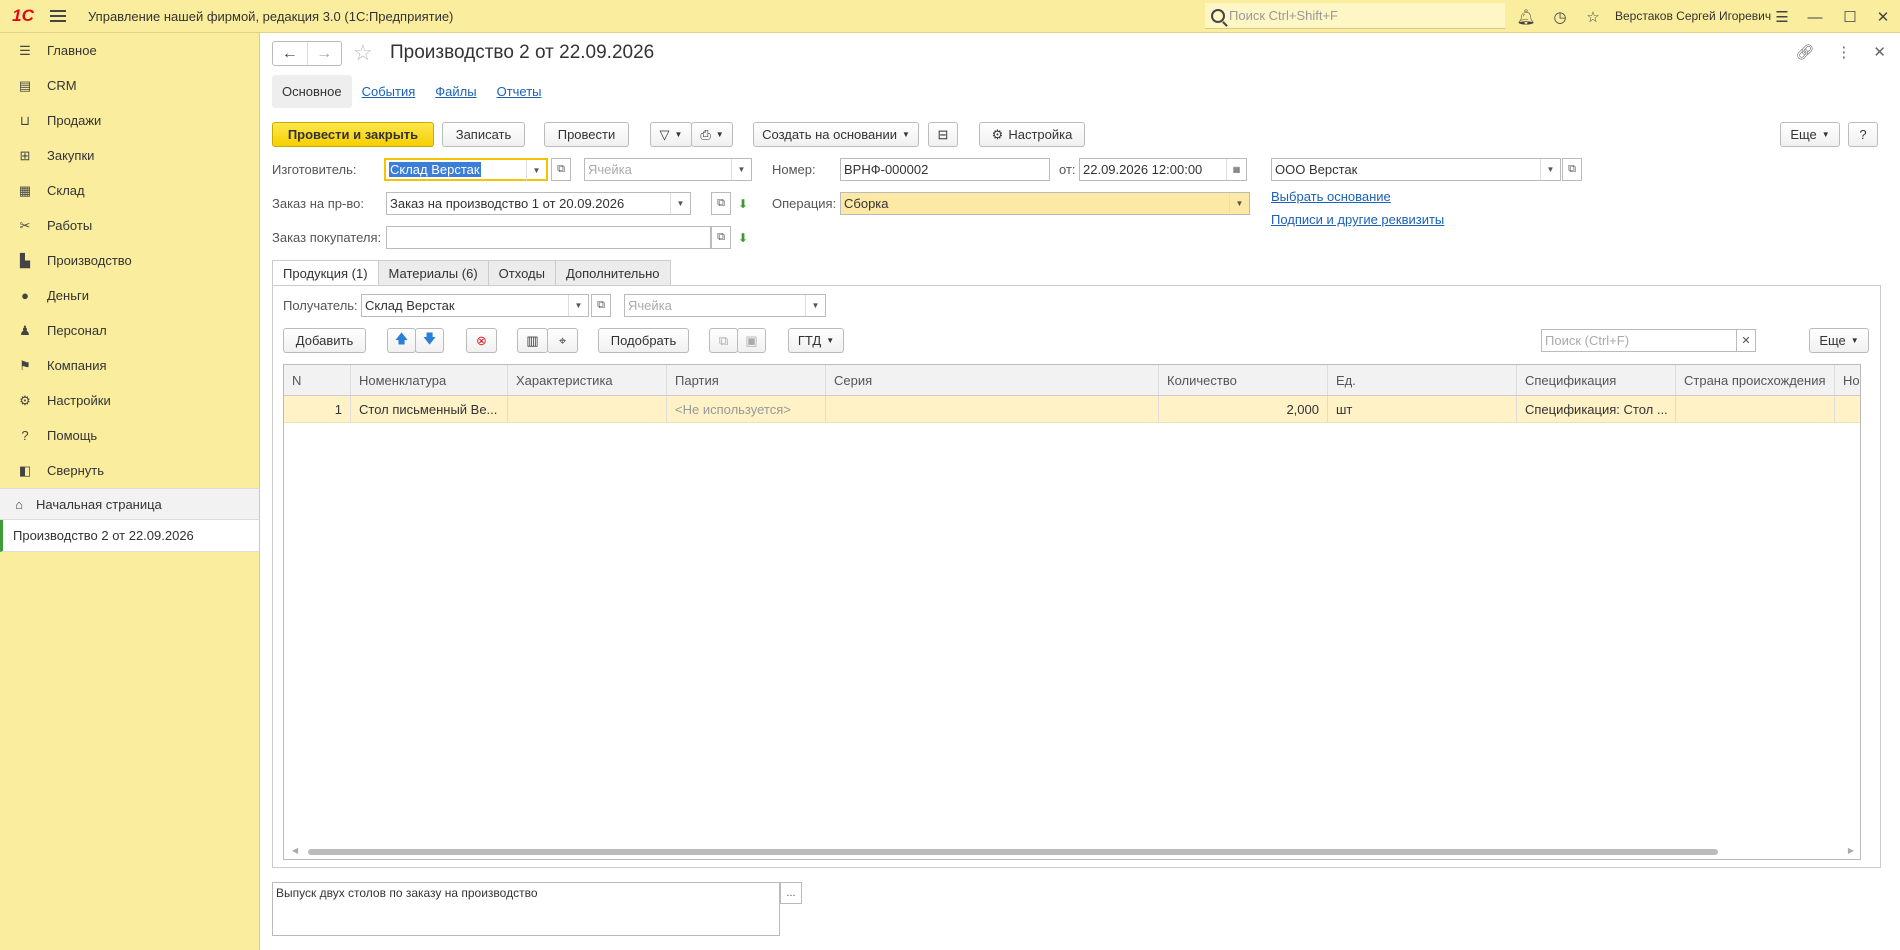 The image size is (1900, 950). I want to click on sidebar-item-sales: ⊔ Продажи, so click(129, 120).